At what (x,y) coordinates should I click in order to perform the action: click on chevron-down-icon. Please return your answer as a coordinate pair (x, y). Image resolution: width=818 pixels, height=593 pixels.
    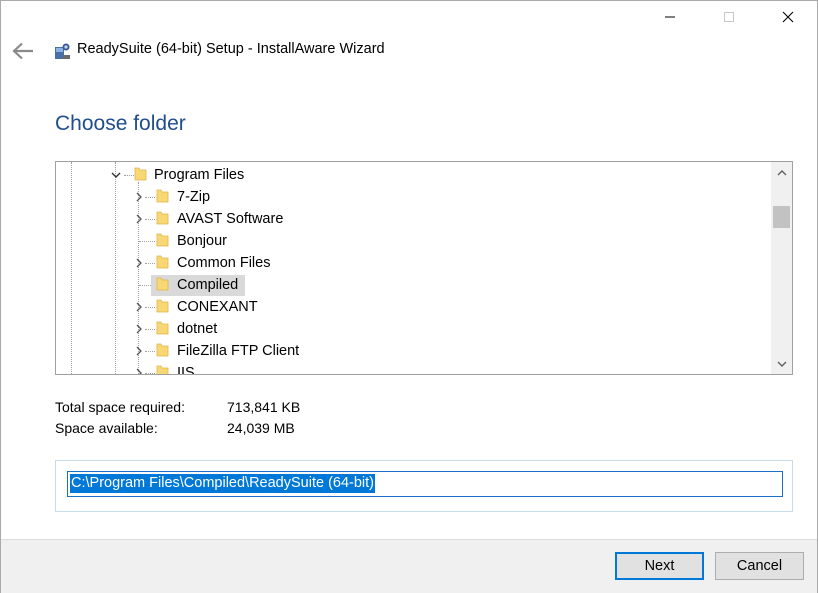
    Looking at the image, I should click on (781, 364).